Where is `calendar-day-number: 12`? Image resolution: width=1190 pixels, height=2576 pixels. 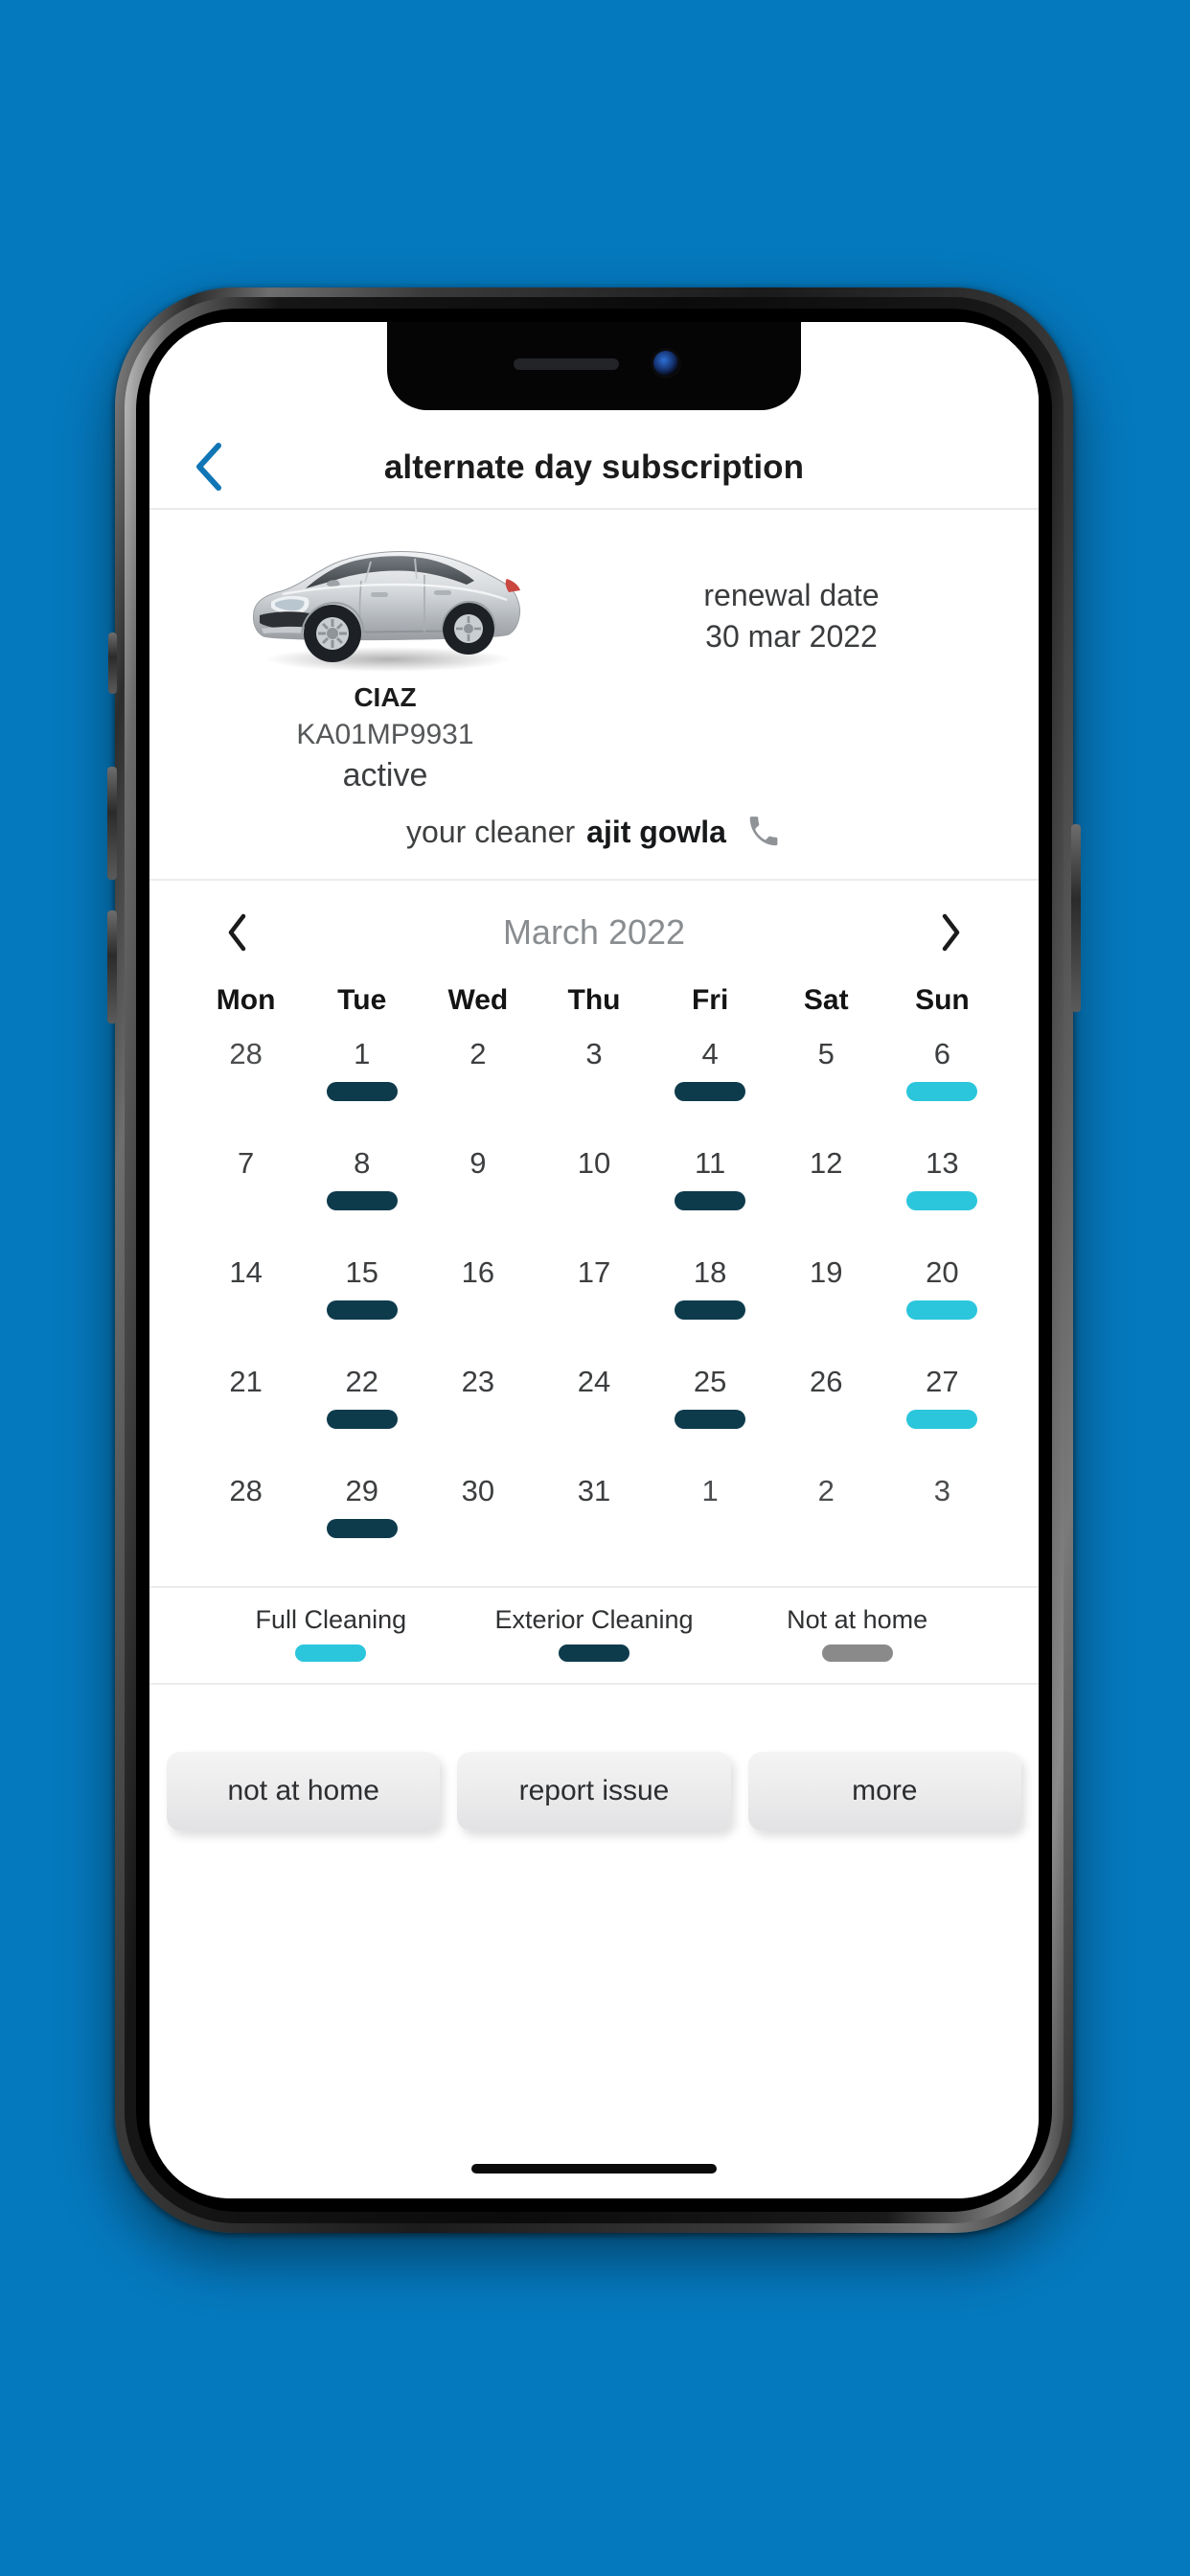
calendar-day-number: 12 is located at coordinates (826, 1163).